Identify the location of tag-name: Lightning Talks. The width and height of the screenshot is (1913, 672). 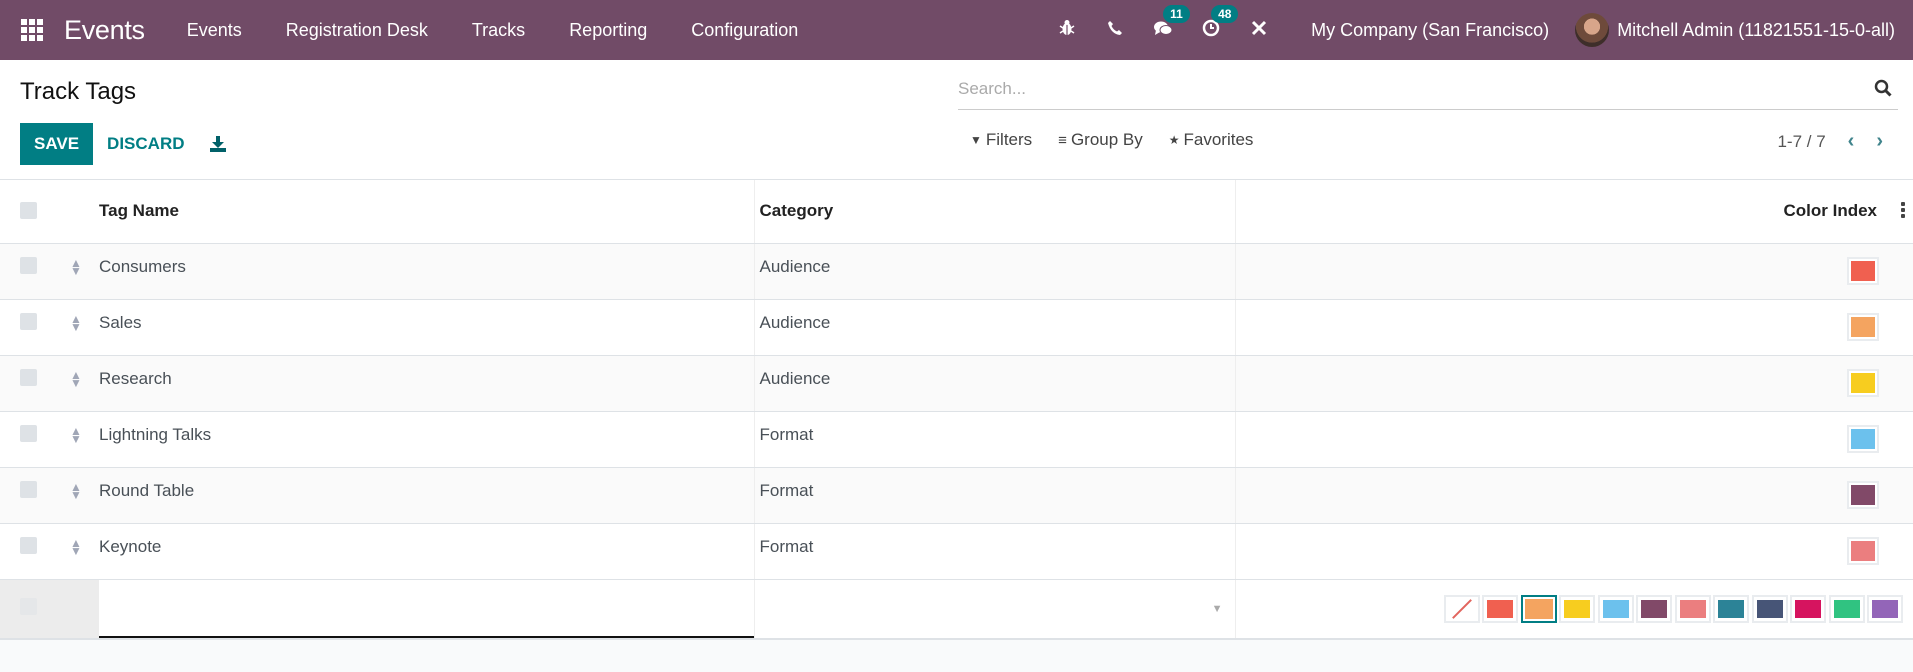
(155, 434).